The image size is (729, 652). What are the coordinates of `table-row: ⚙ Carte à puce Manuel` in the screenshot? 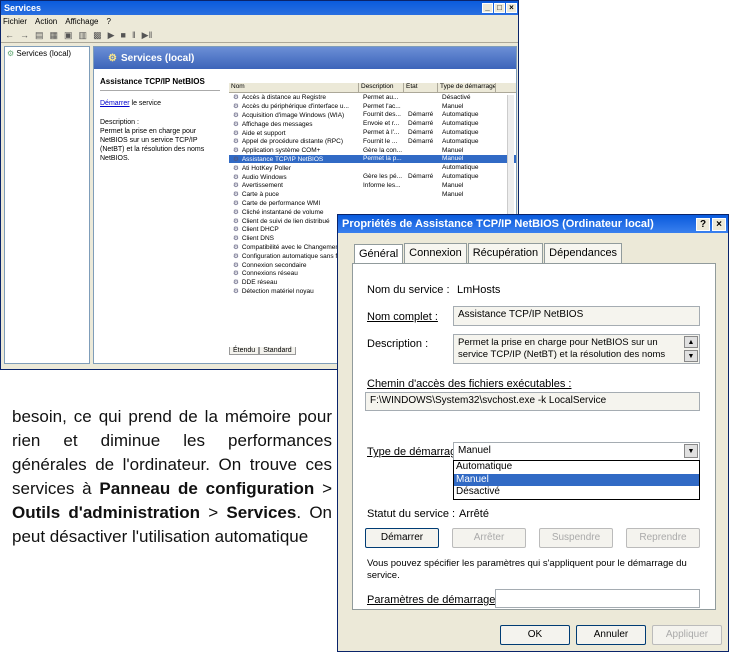 It's located at (372, 194).